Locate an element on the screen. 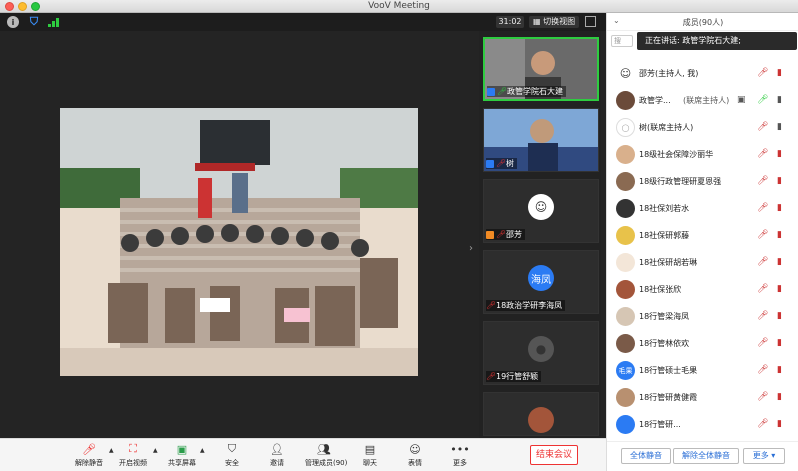 The height and width of the screenshot is (471, 798). members-panel-header: ⌄ 成员(90人) is located at coordinates (702, 22).